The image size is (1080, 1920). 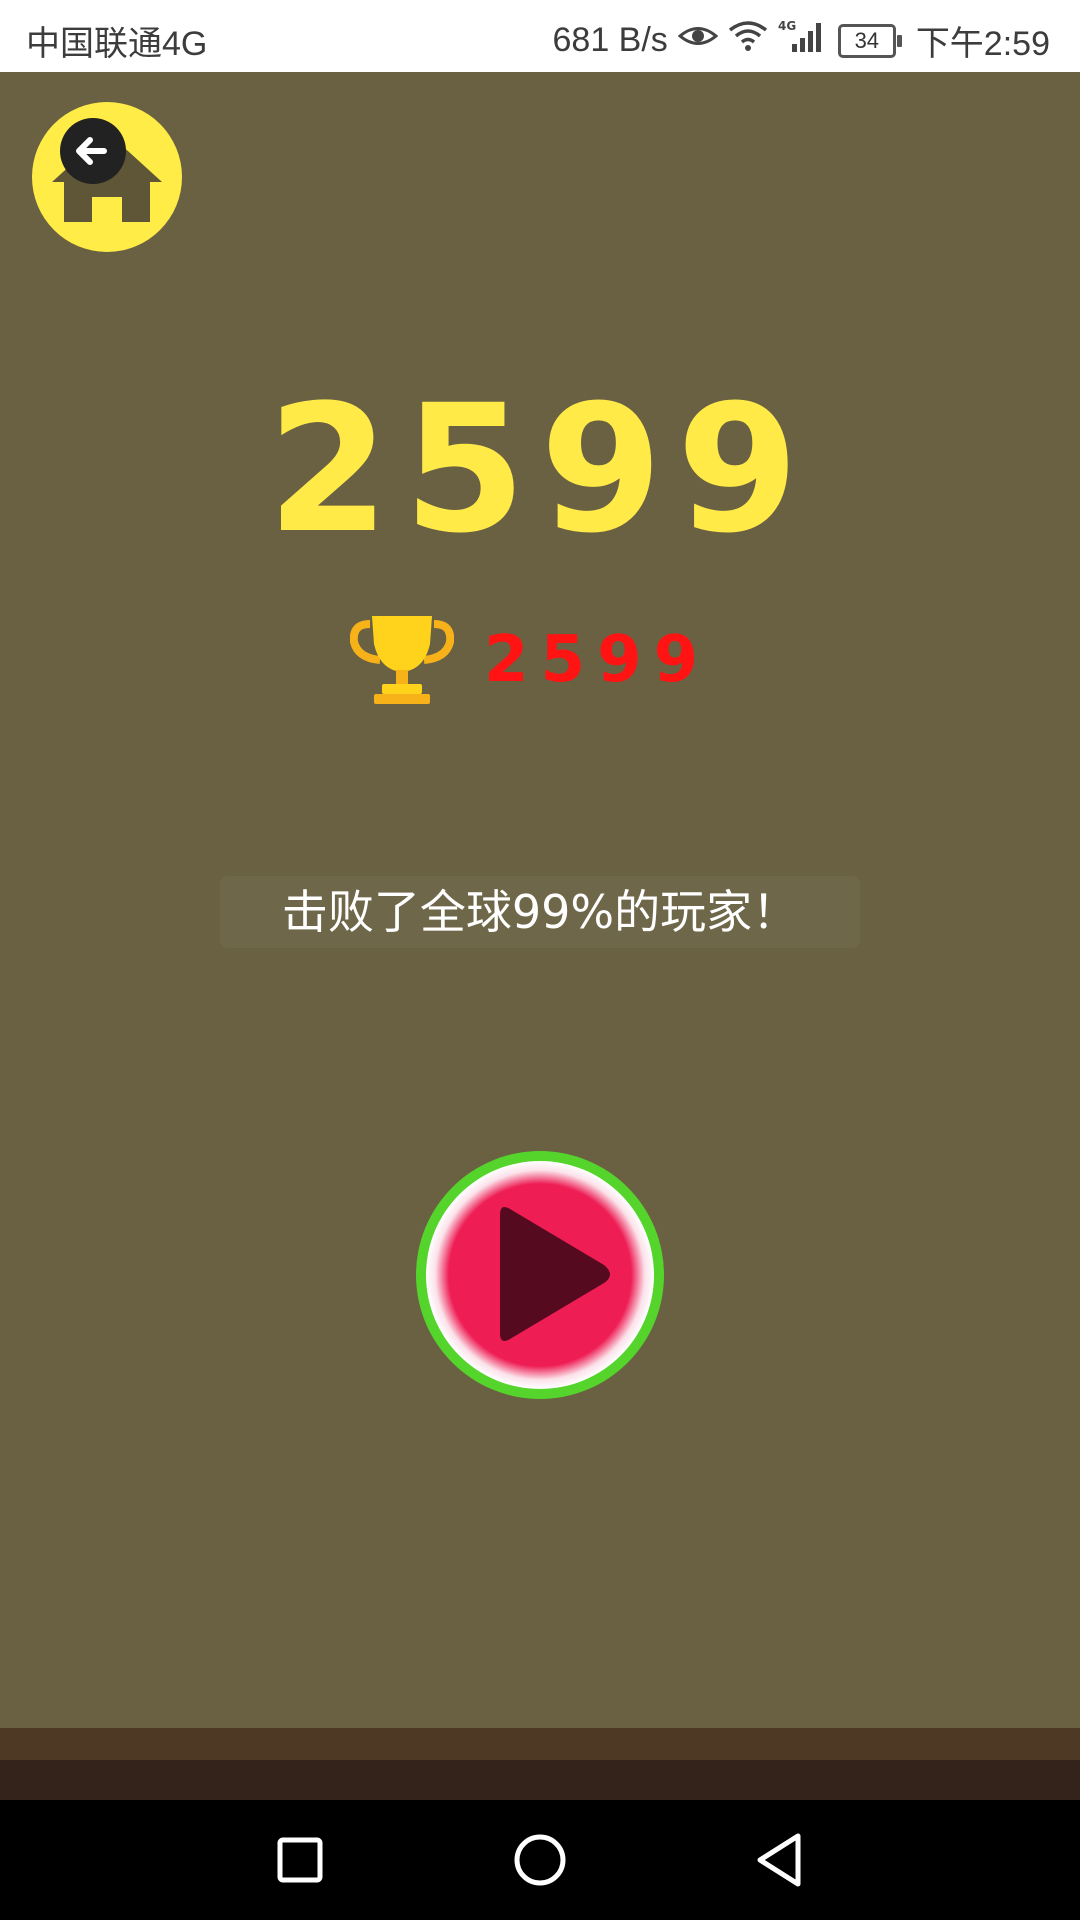 I want to click on home-circle-icon, so click(x=540, y=1860).